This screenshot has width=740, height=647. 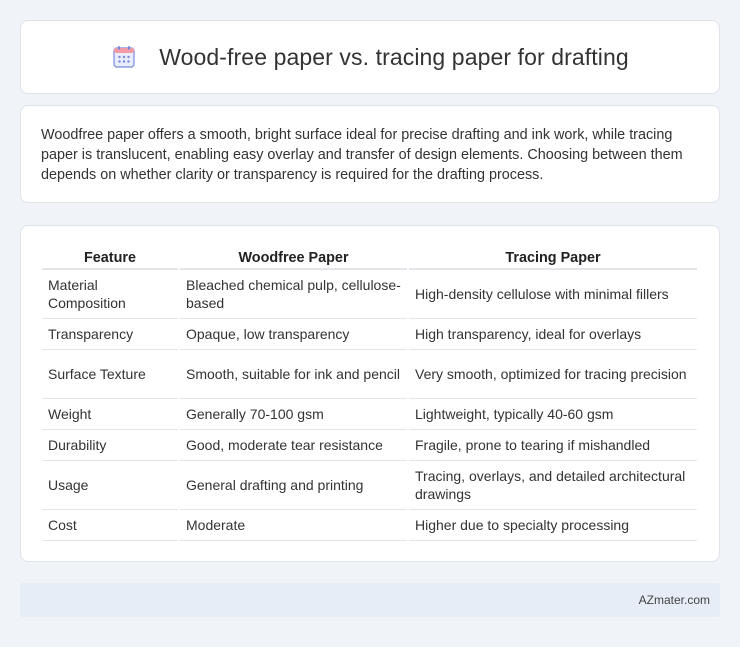 I want to click on table-cell: Usage, so click(x=110, y=485).